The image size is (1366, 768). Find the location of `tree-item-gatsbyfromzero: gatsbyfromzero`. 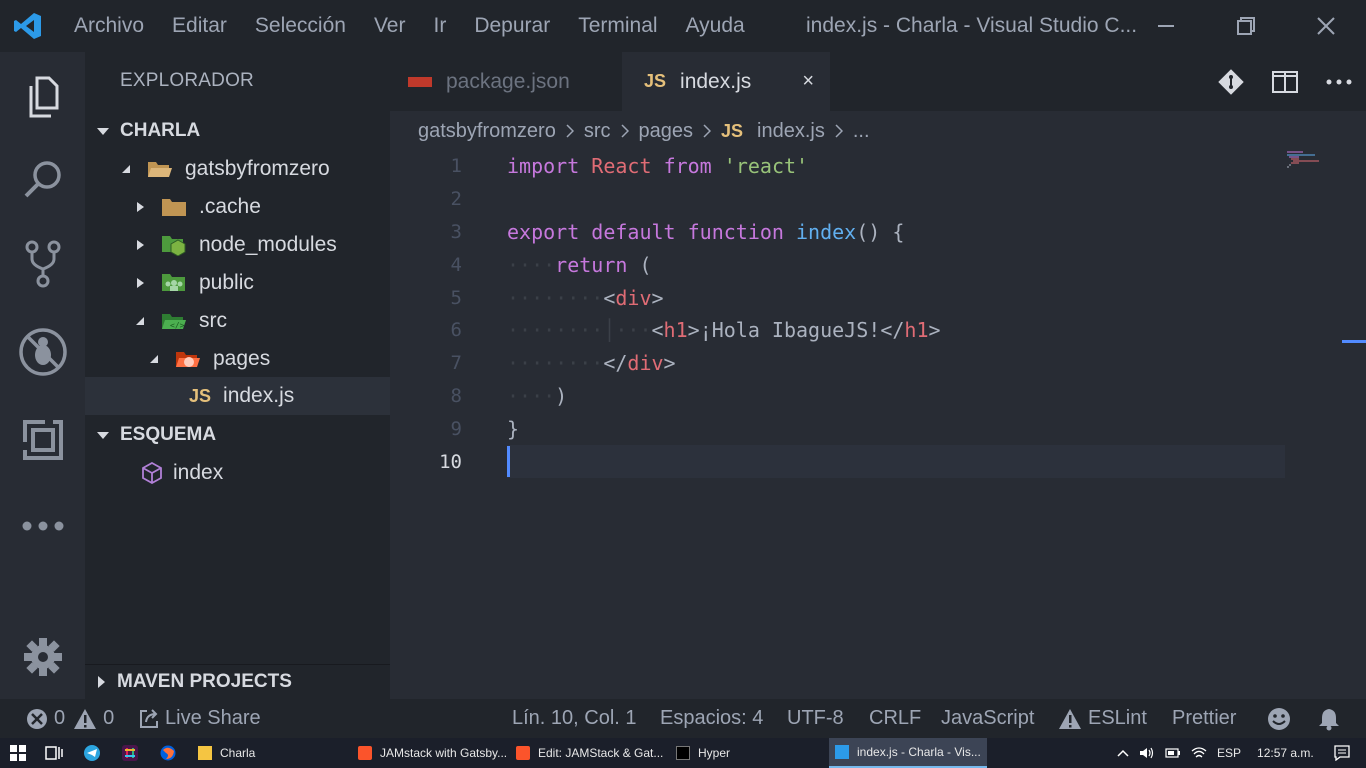

tree-item-gatsbyfromzero: gatsbyfromzero is located at coordinates (237, 169).